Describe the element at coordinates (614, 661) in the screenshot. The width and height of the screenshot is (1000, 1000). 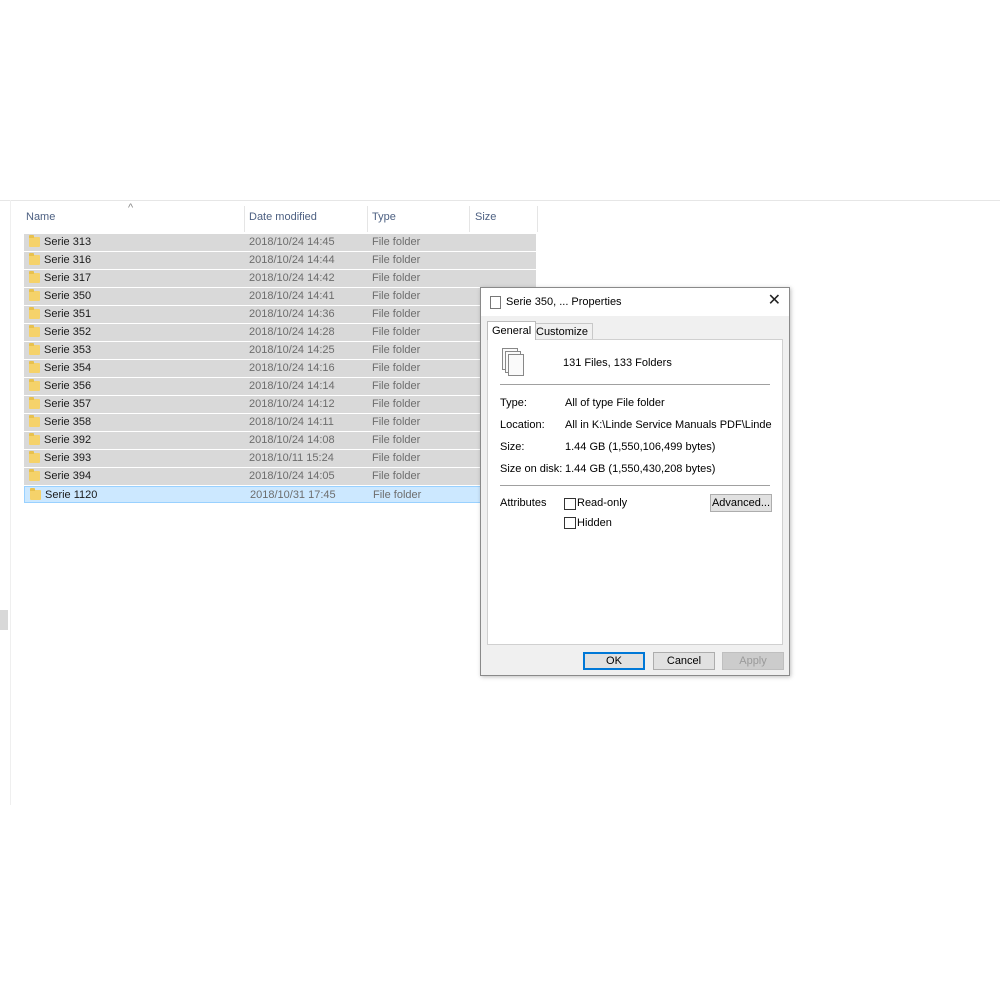
I see `ok-button: OK` at that location.